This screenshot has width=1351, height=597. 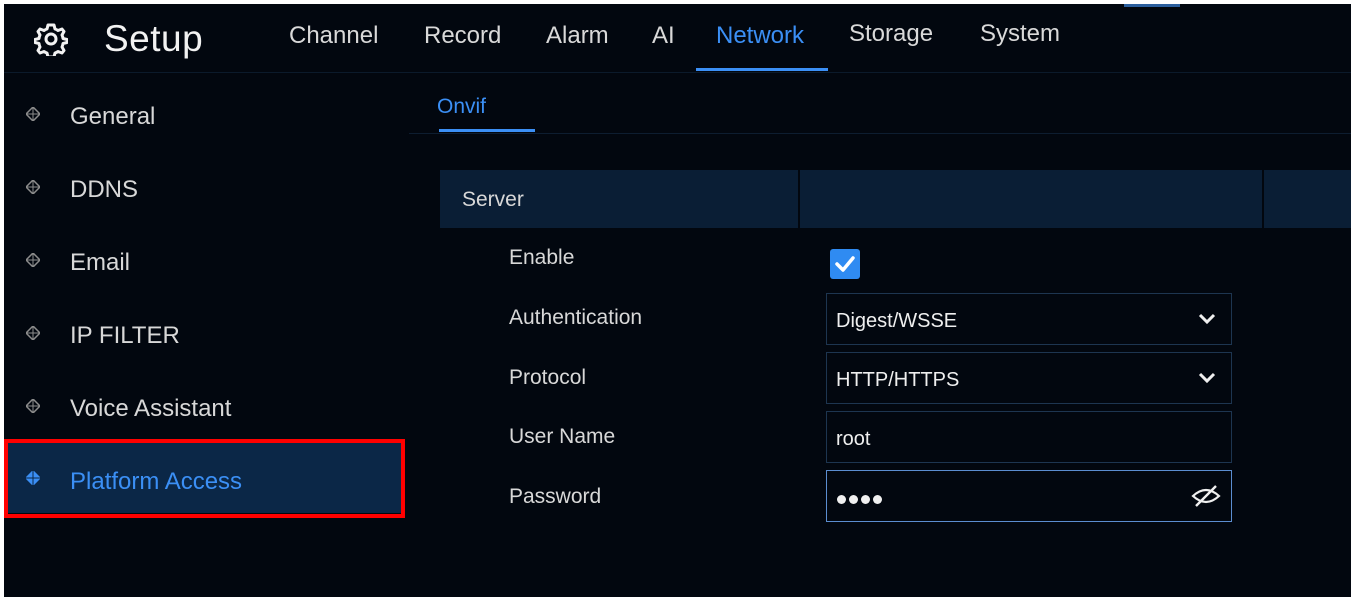 I want to click on selection-highlight-box, so click(x=204, y=478).